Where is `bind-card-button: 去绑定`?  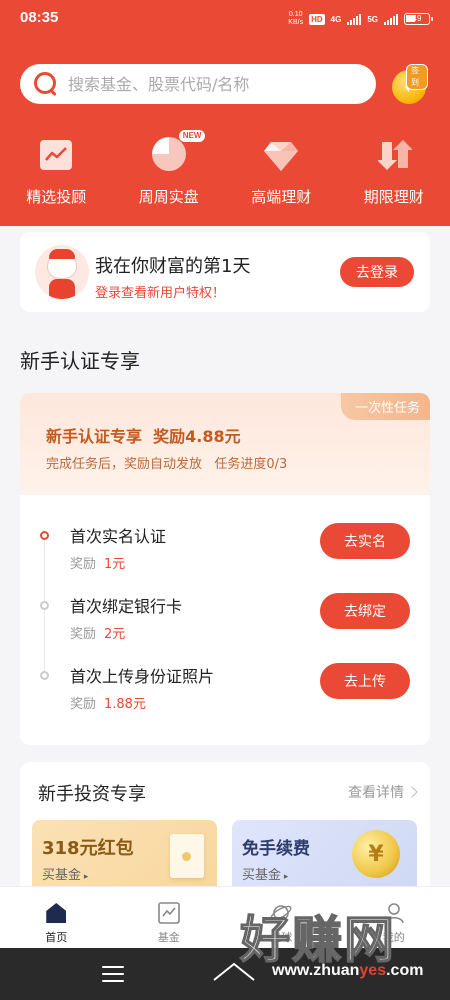
bind-card-button: 去绑定 is located at coordinates (365, 611).